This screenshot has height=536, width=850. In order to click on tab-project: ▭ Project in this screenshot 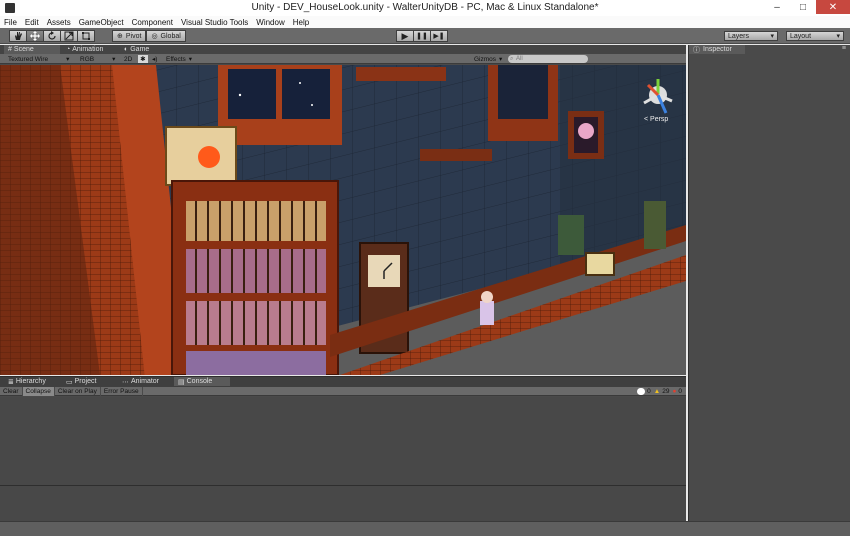, I will do `click(90, 381)`.